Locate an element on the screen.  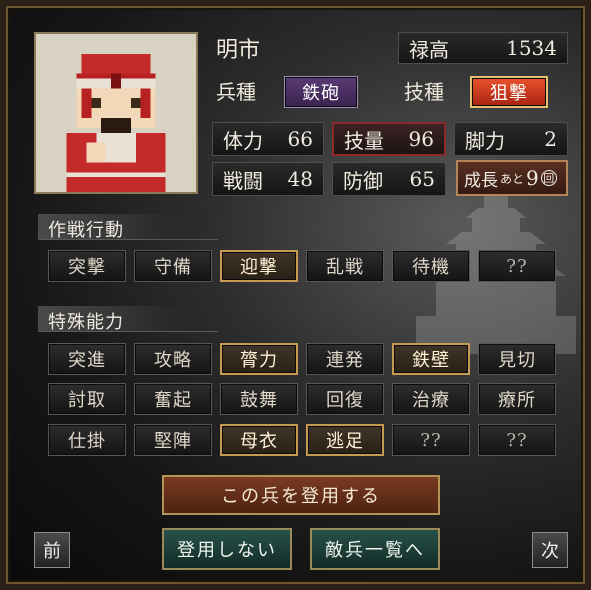
enemy-list-button: 敵兵一覧へ is located at coordinates (375, 549).